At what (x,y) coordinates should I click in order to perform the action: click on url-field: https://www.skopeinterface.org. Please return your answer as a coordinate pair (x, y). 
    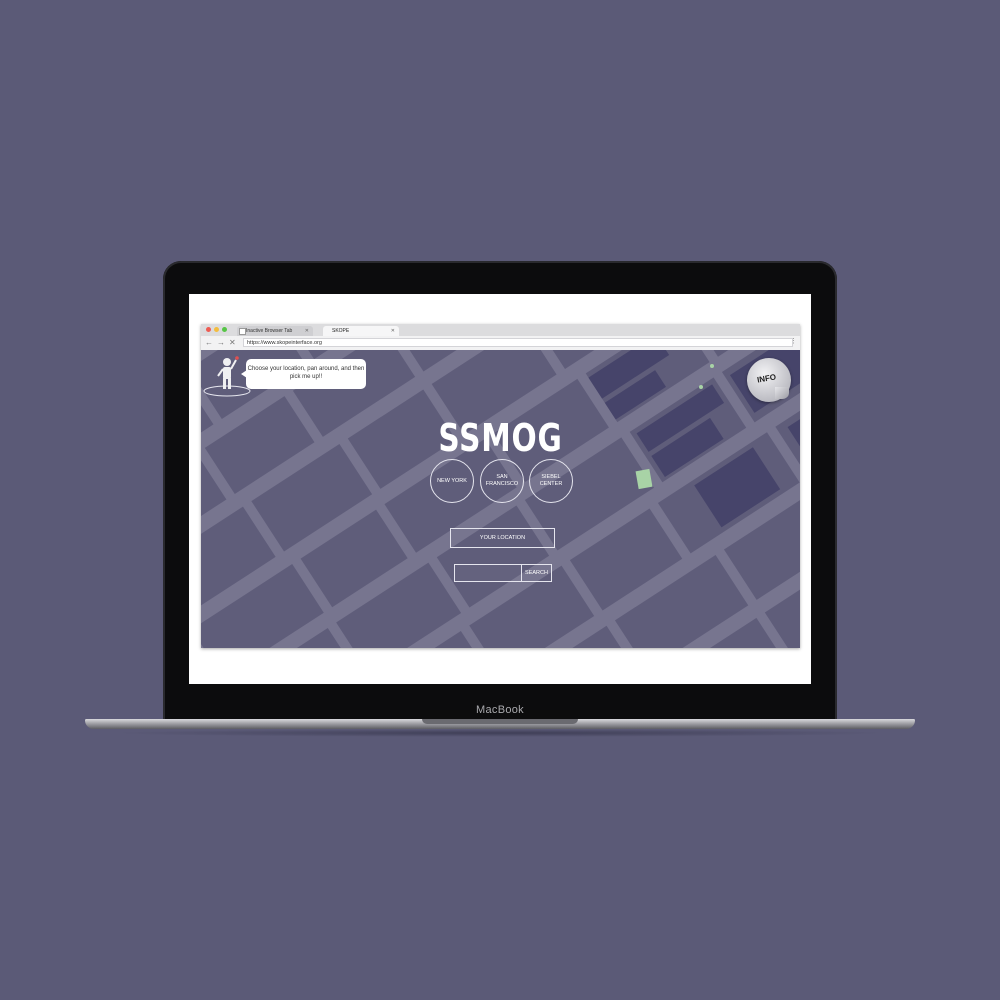
    Looking at the image, I should click on (518, 342).